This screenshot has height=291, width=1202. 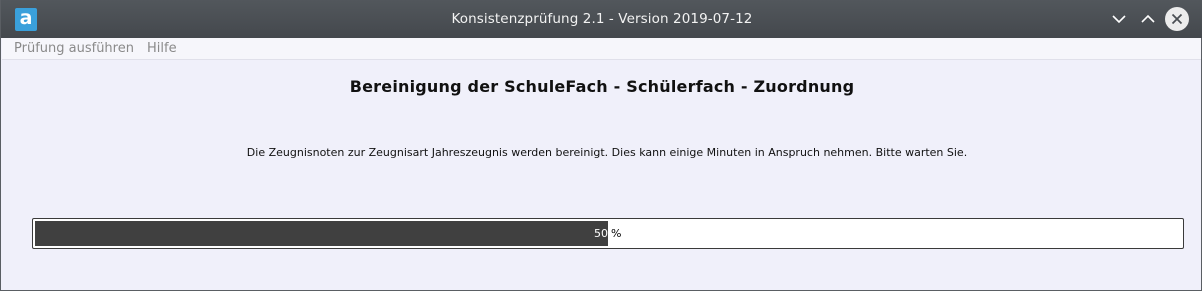 What do you see at coordinates (616, 233) in the screenshot?
I see `progress-unit: %` at bounding box center [616, 233].